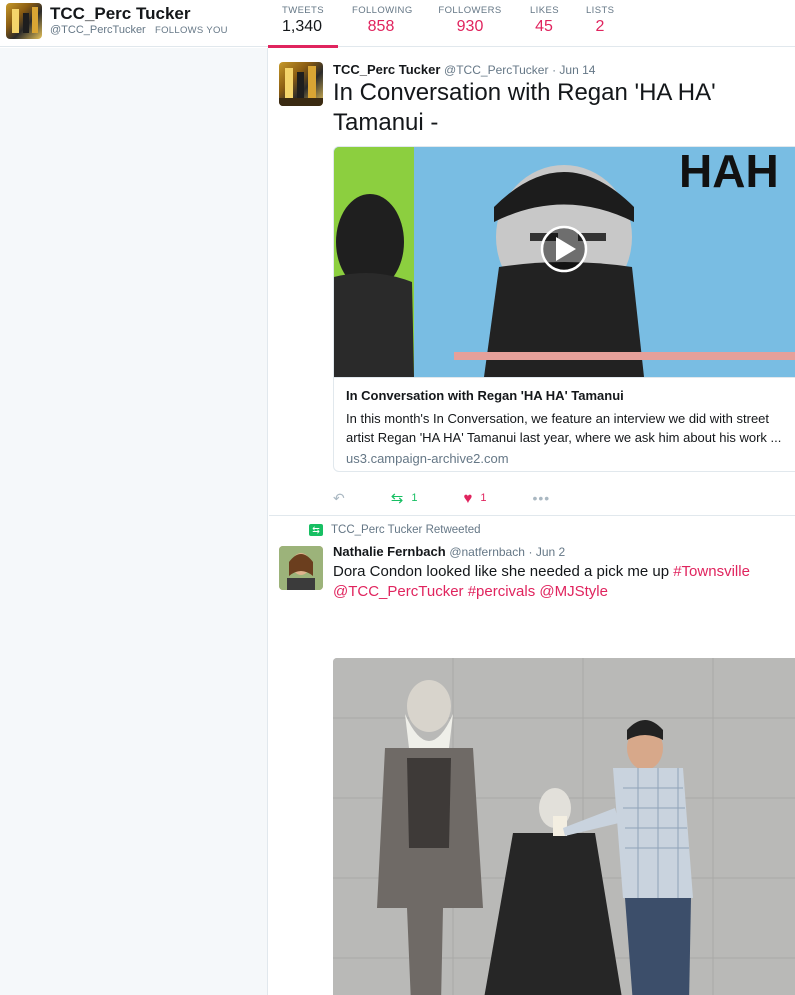 Image resolution: width=795 pixels, height=995 pixels. What do you see at coordinates (468, 498) in the screenshot?
I see `like-icon: ♥` at bounding box center [468, 498].